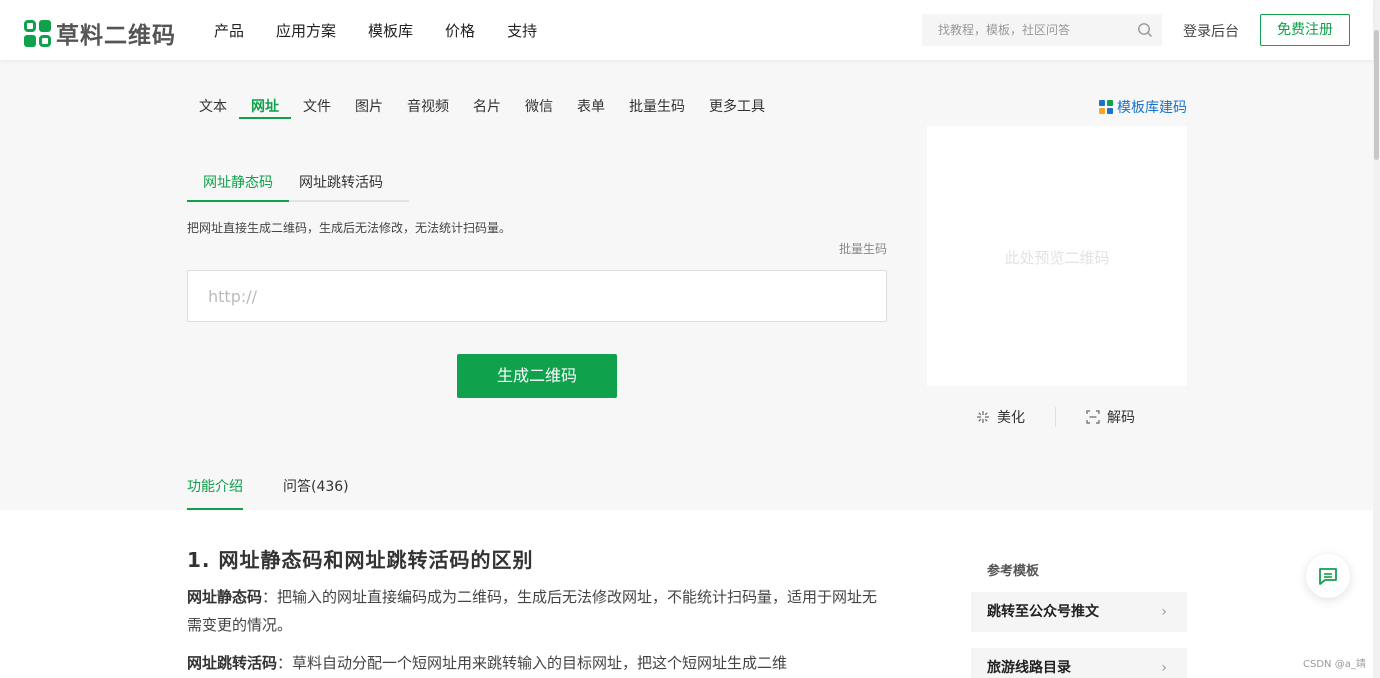 The width and height of the screenshot is (1380, 678). Describe the element at coordinates (215, 489) in the screenshot. I see `tab-feature-intro: 功能介绍` at that location.